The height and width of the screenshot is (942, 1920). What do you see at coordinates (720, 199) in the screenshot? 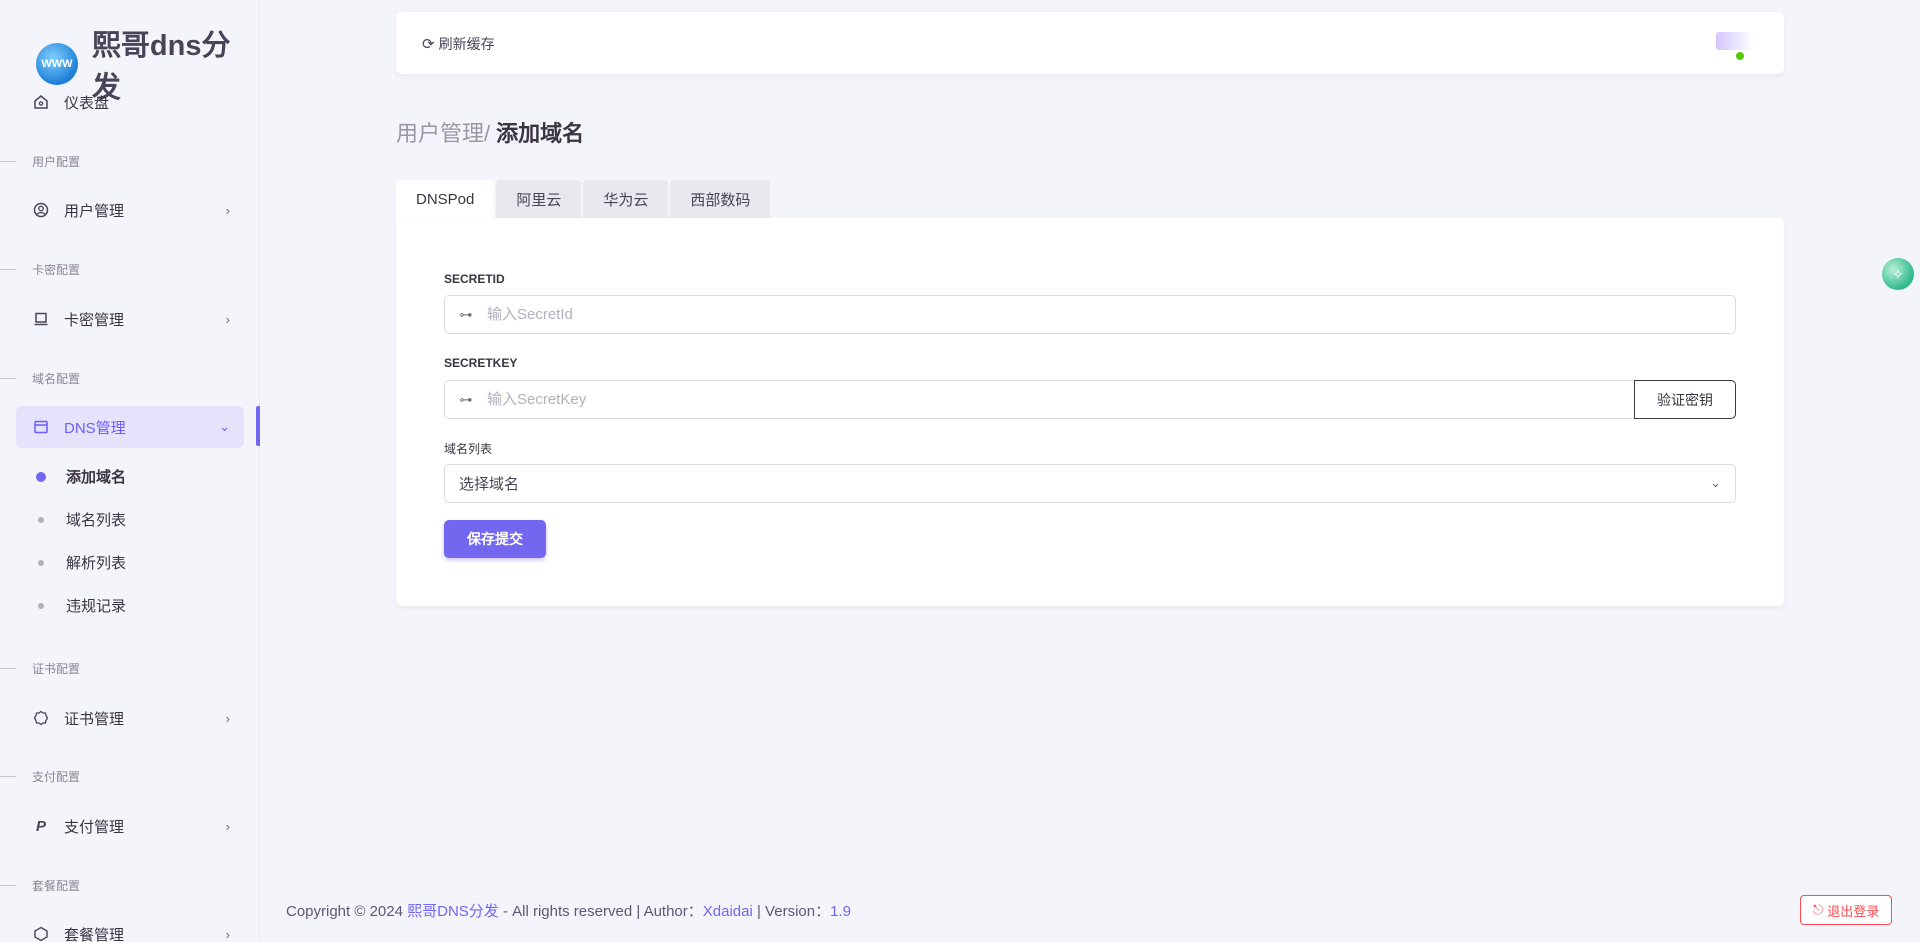
I see `tab-west-digital: 西部数码` at bounding box center [720, 199].